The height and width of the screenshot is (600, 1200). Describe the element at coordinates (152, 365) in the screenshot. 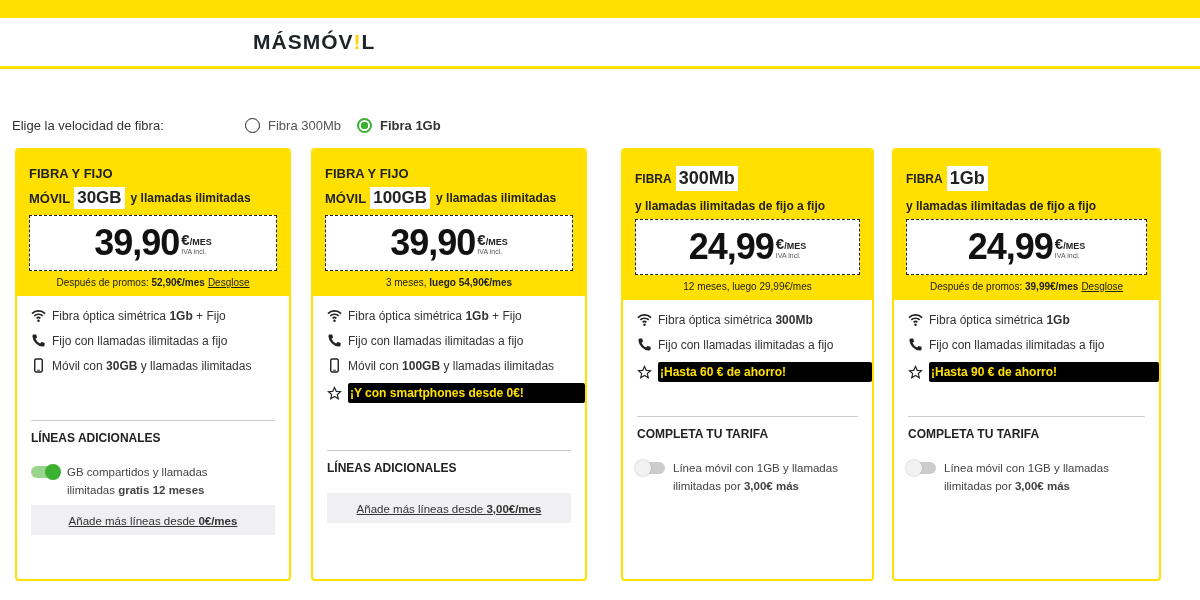

I see `feature-text: Móvil con 30GB y llamadas ilimitadas` at that location.